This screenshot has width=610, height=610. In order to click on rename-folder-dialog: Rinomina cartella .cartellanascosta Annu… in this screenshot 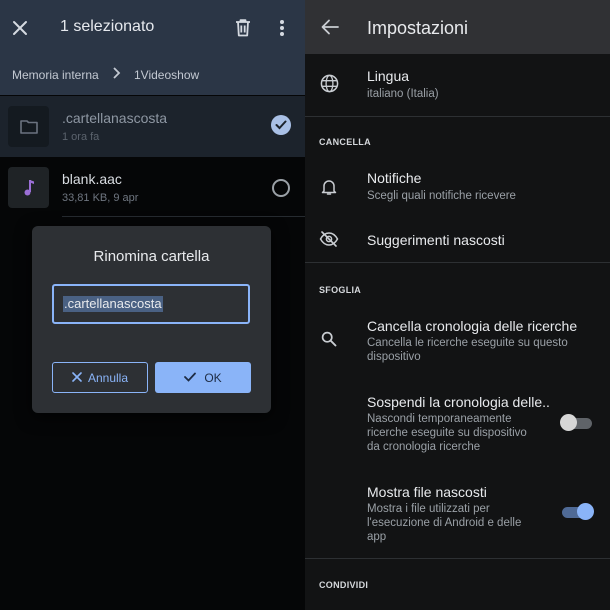, I will do `click(151, 319)`.